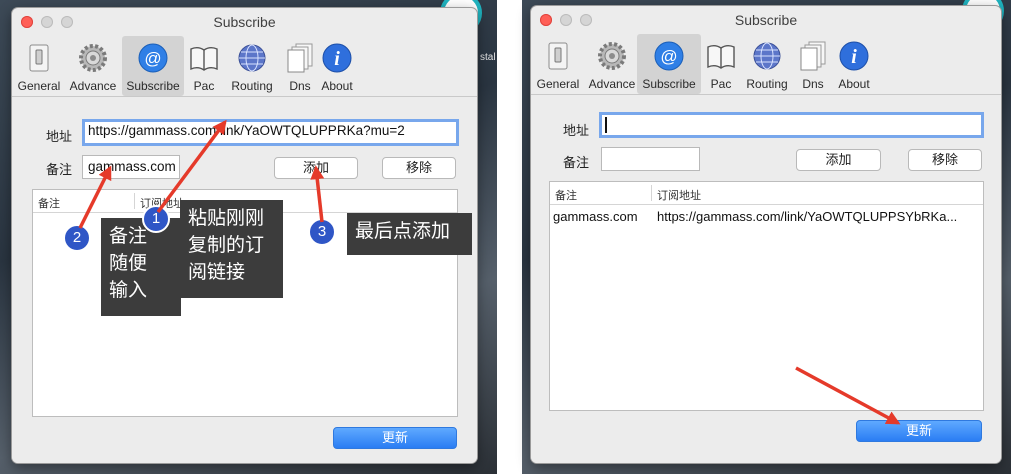 The width and height of the screenshot is (1011, 474). Describe the element at coordinates (848, 395) in the screenshot. I see `arrow-to-update-button` at that location.